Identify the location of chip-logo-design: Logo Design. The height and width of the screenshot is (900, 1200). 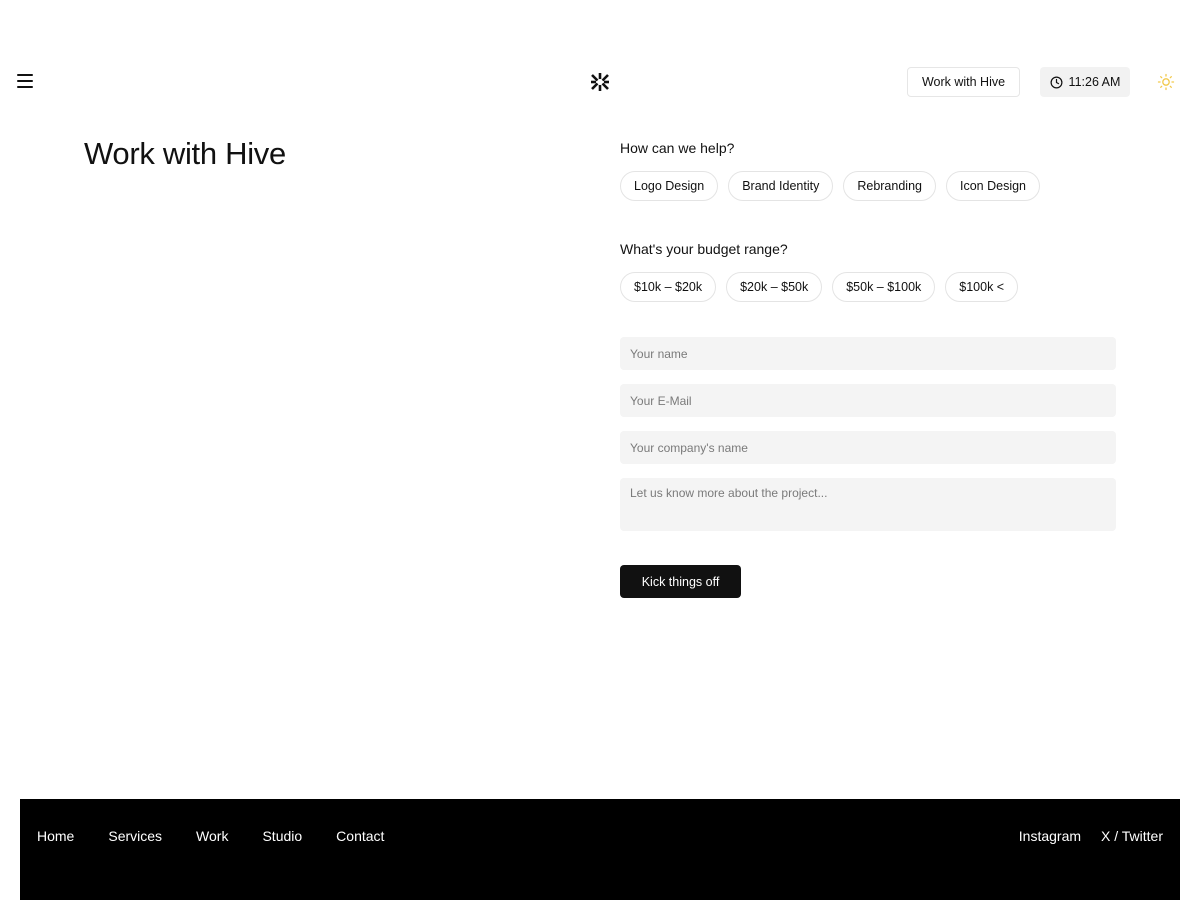
(669, 186).